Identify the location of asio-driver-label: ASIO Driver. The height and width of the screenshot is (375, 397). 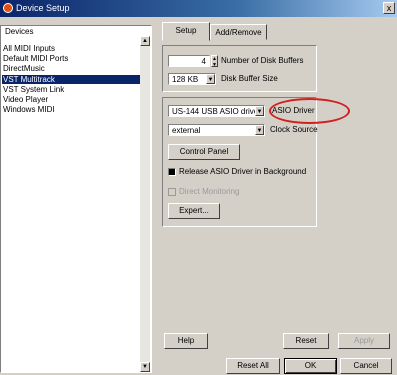
(293, 110).